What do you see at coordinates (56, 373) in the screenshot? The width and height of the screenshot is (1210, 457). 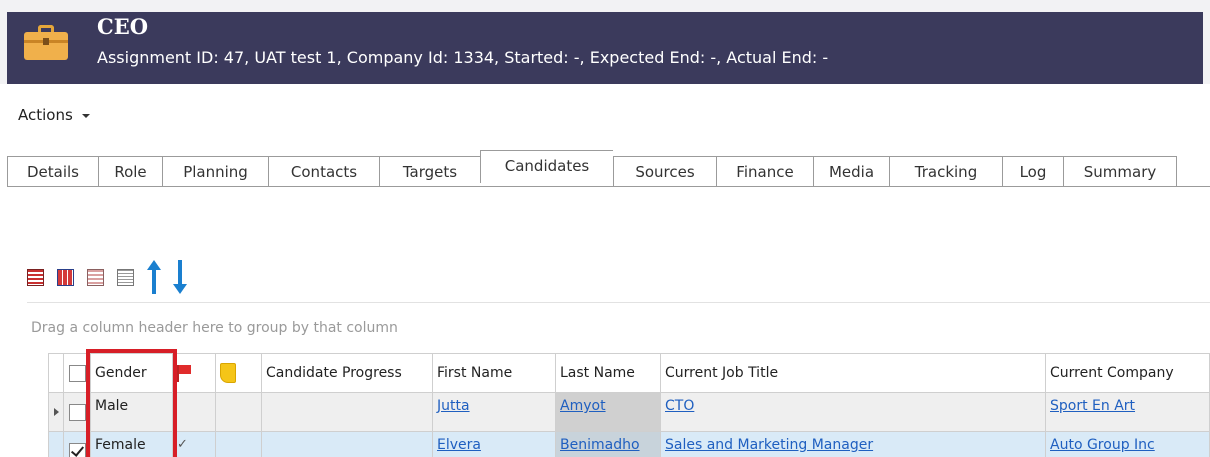 I see `row-indicator-header` at bounding box center [56, 373].